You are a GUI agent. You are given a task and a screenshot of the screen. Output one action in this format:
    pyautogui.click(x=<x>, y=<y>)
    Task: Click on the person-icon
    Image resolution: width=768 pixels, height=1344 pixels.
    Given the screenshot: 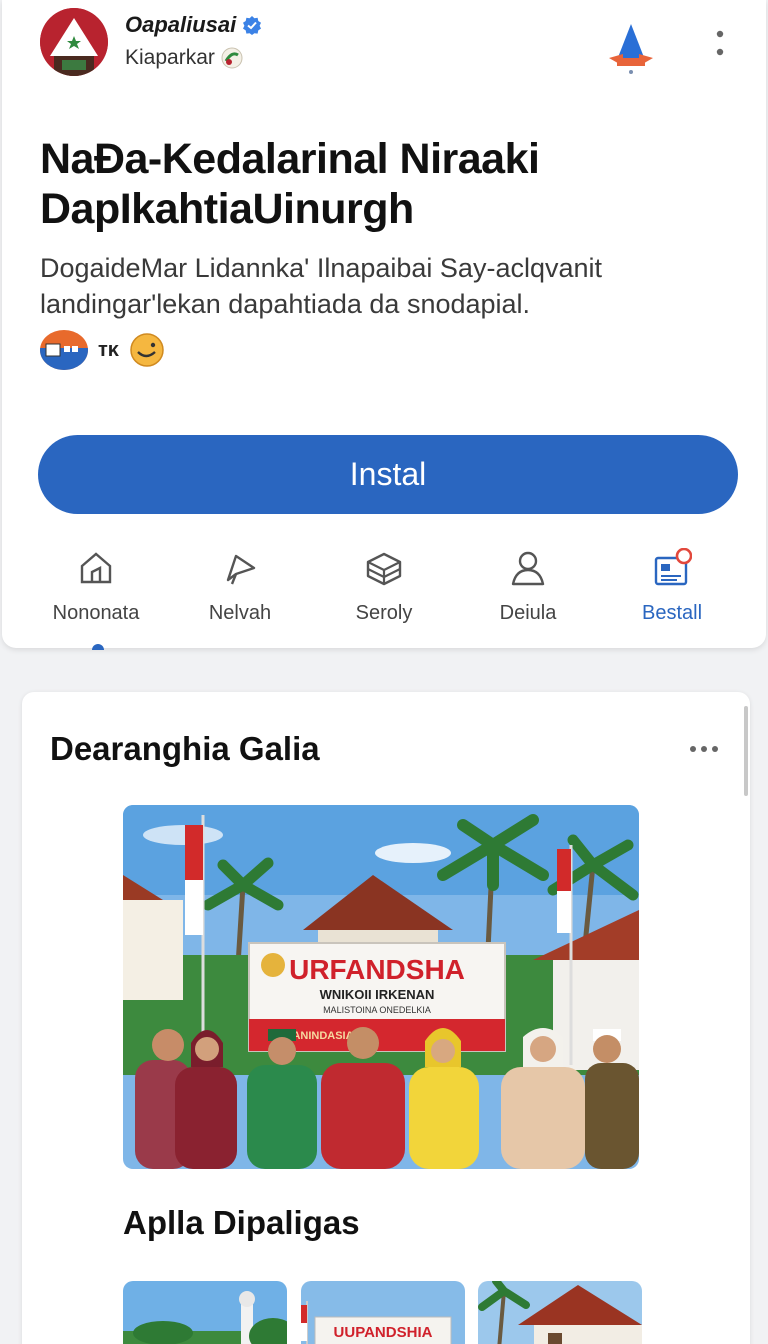 What is the action you would take?
    pyautogui.click(x=528, y=568)
    